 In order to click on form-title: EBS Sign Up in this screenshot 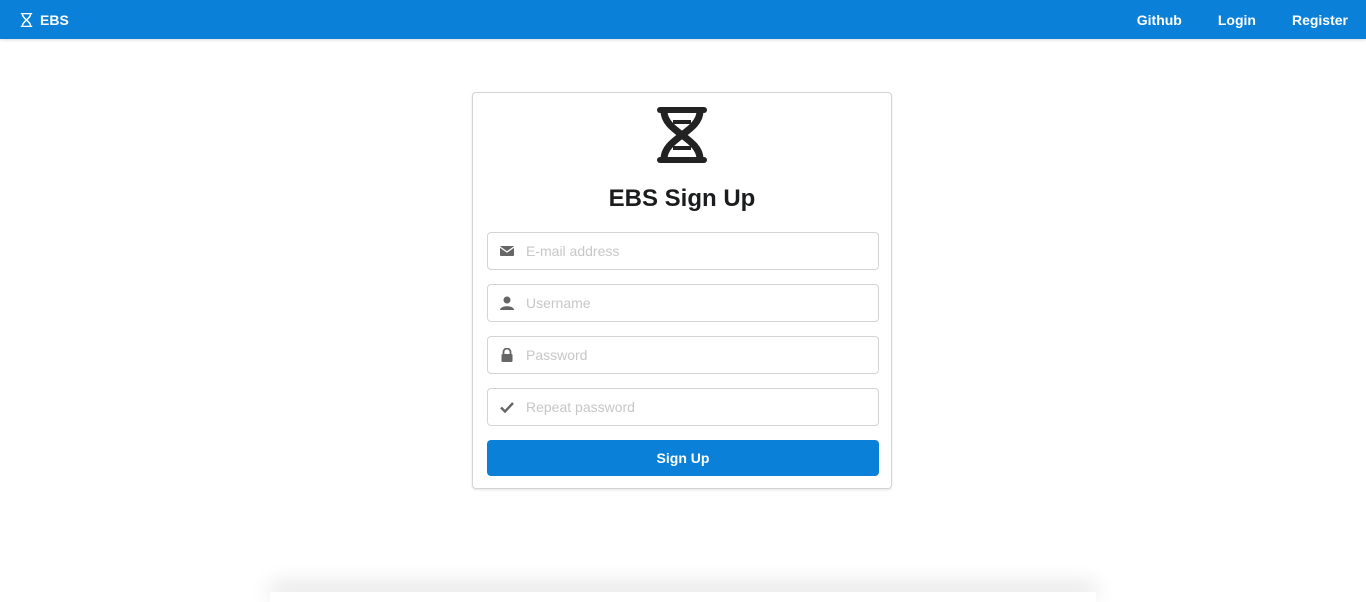, I will do `click(682, 198)`.